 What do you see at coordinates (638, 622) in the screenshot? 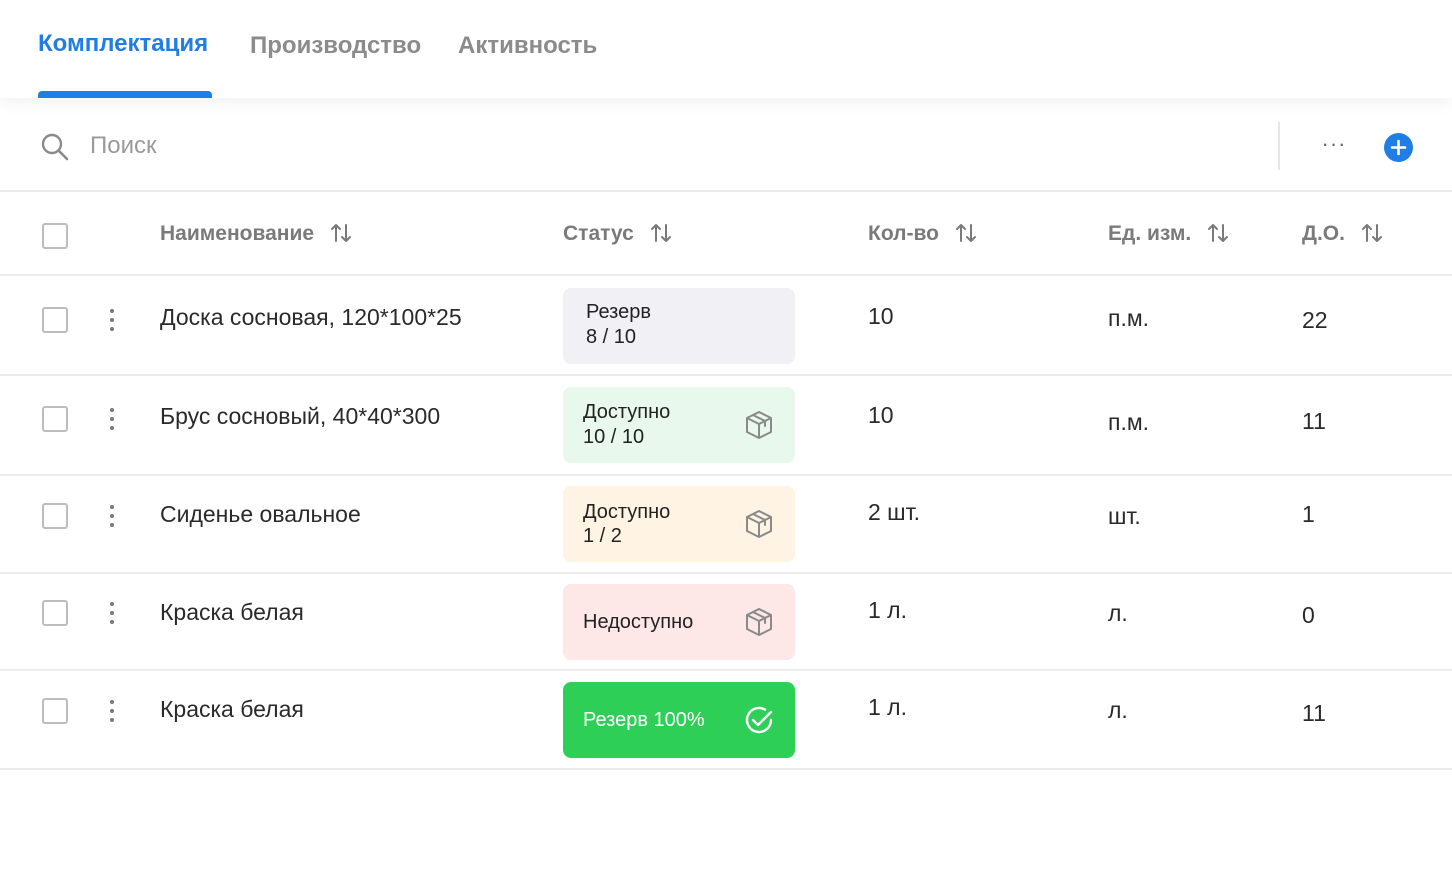
I see `status-title: Недоступно` at bounding box center [638, 622].